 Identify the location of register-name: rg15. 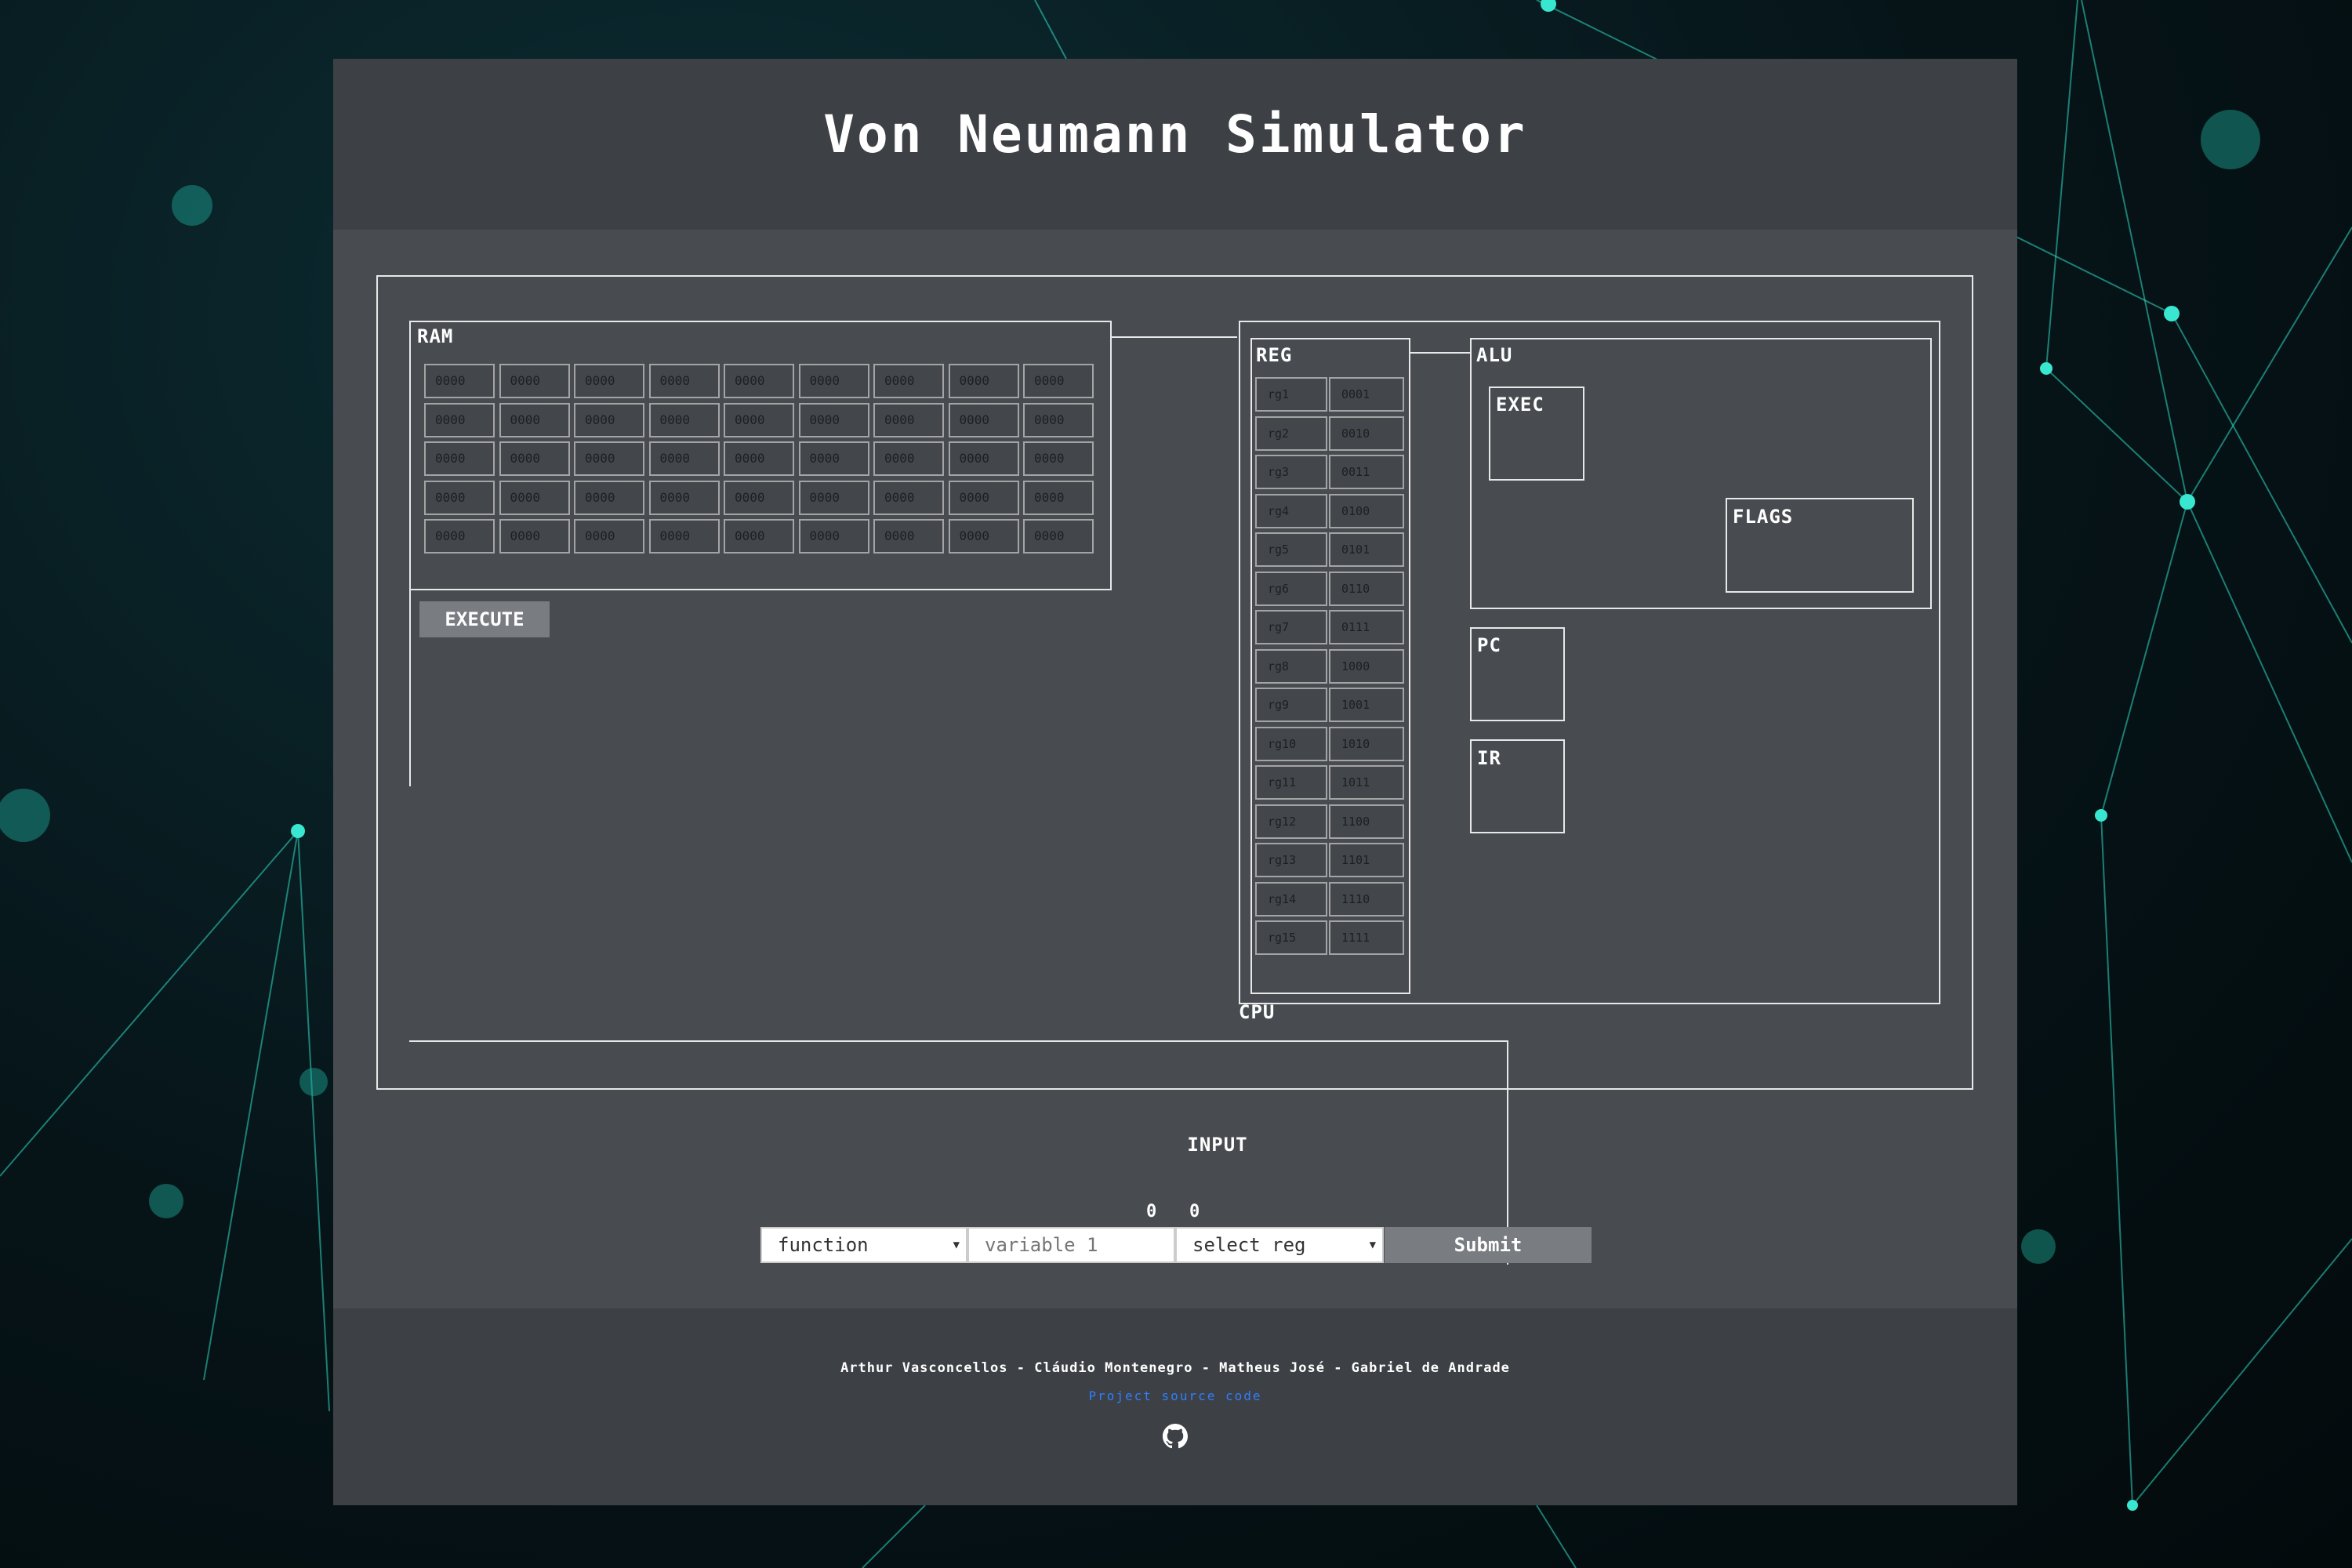
(1291, 937).